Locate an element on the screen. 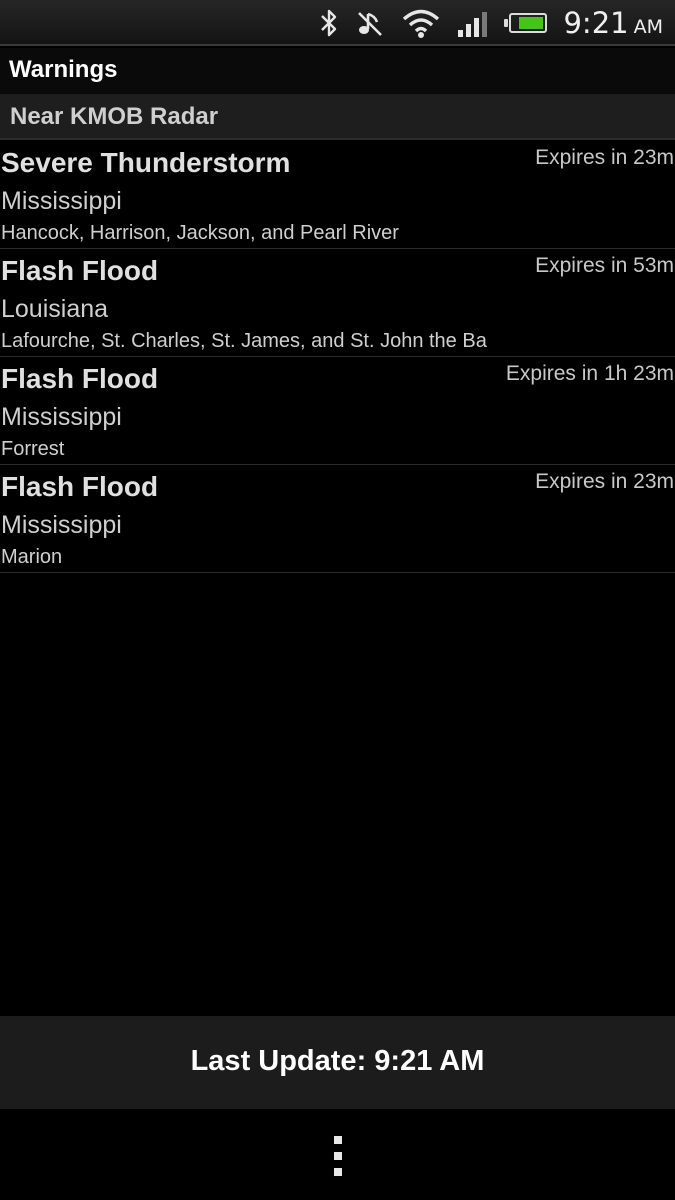 This screenshot has width=675, height=1200. last-update-bar: Last Update: 9:21 AM is located at coordinates (337, 1062).